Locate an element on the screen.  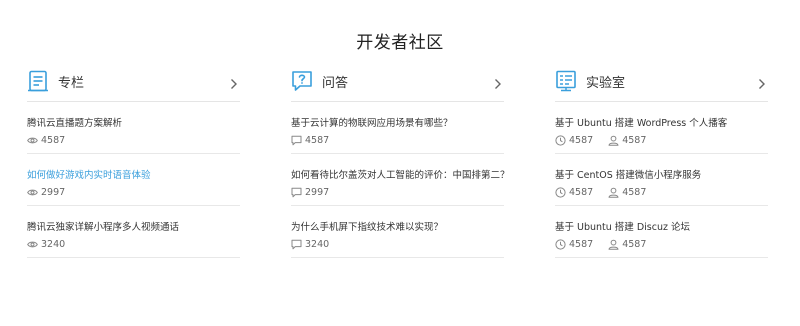
list-item: 为什么手机屏下指纹技术难以实现？ 3240 is located at coordinates (397, 232).